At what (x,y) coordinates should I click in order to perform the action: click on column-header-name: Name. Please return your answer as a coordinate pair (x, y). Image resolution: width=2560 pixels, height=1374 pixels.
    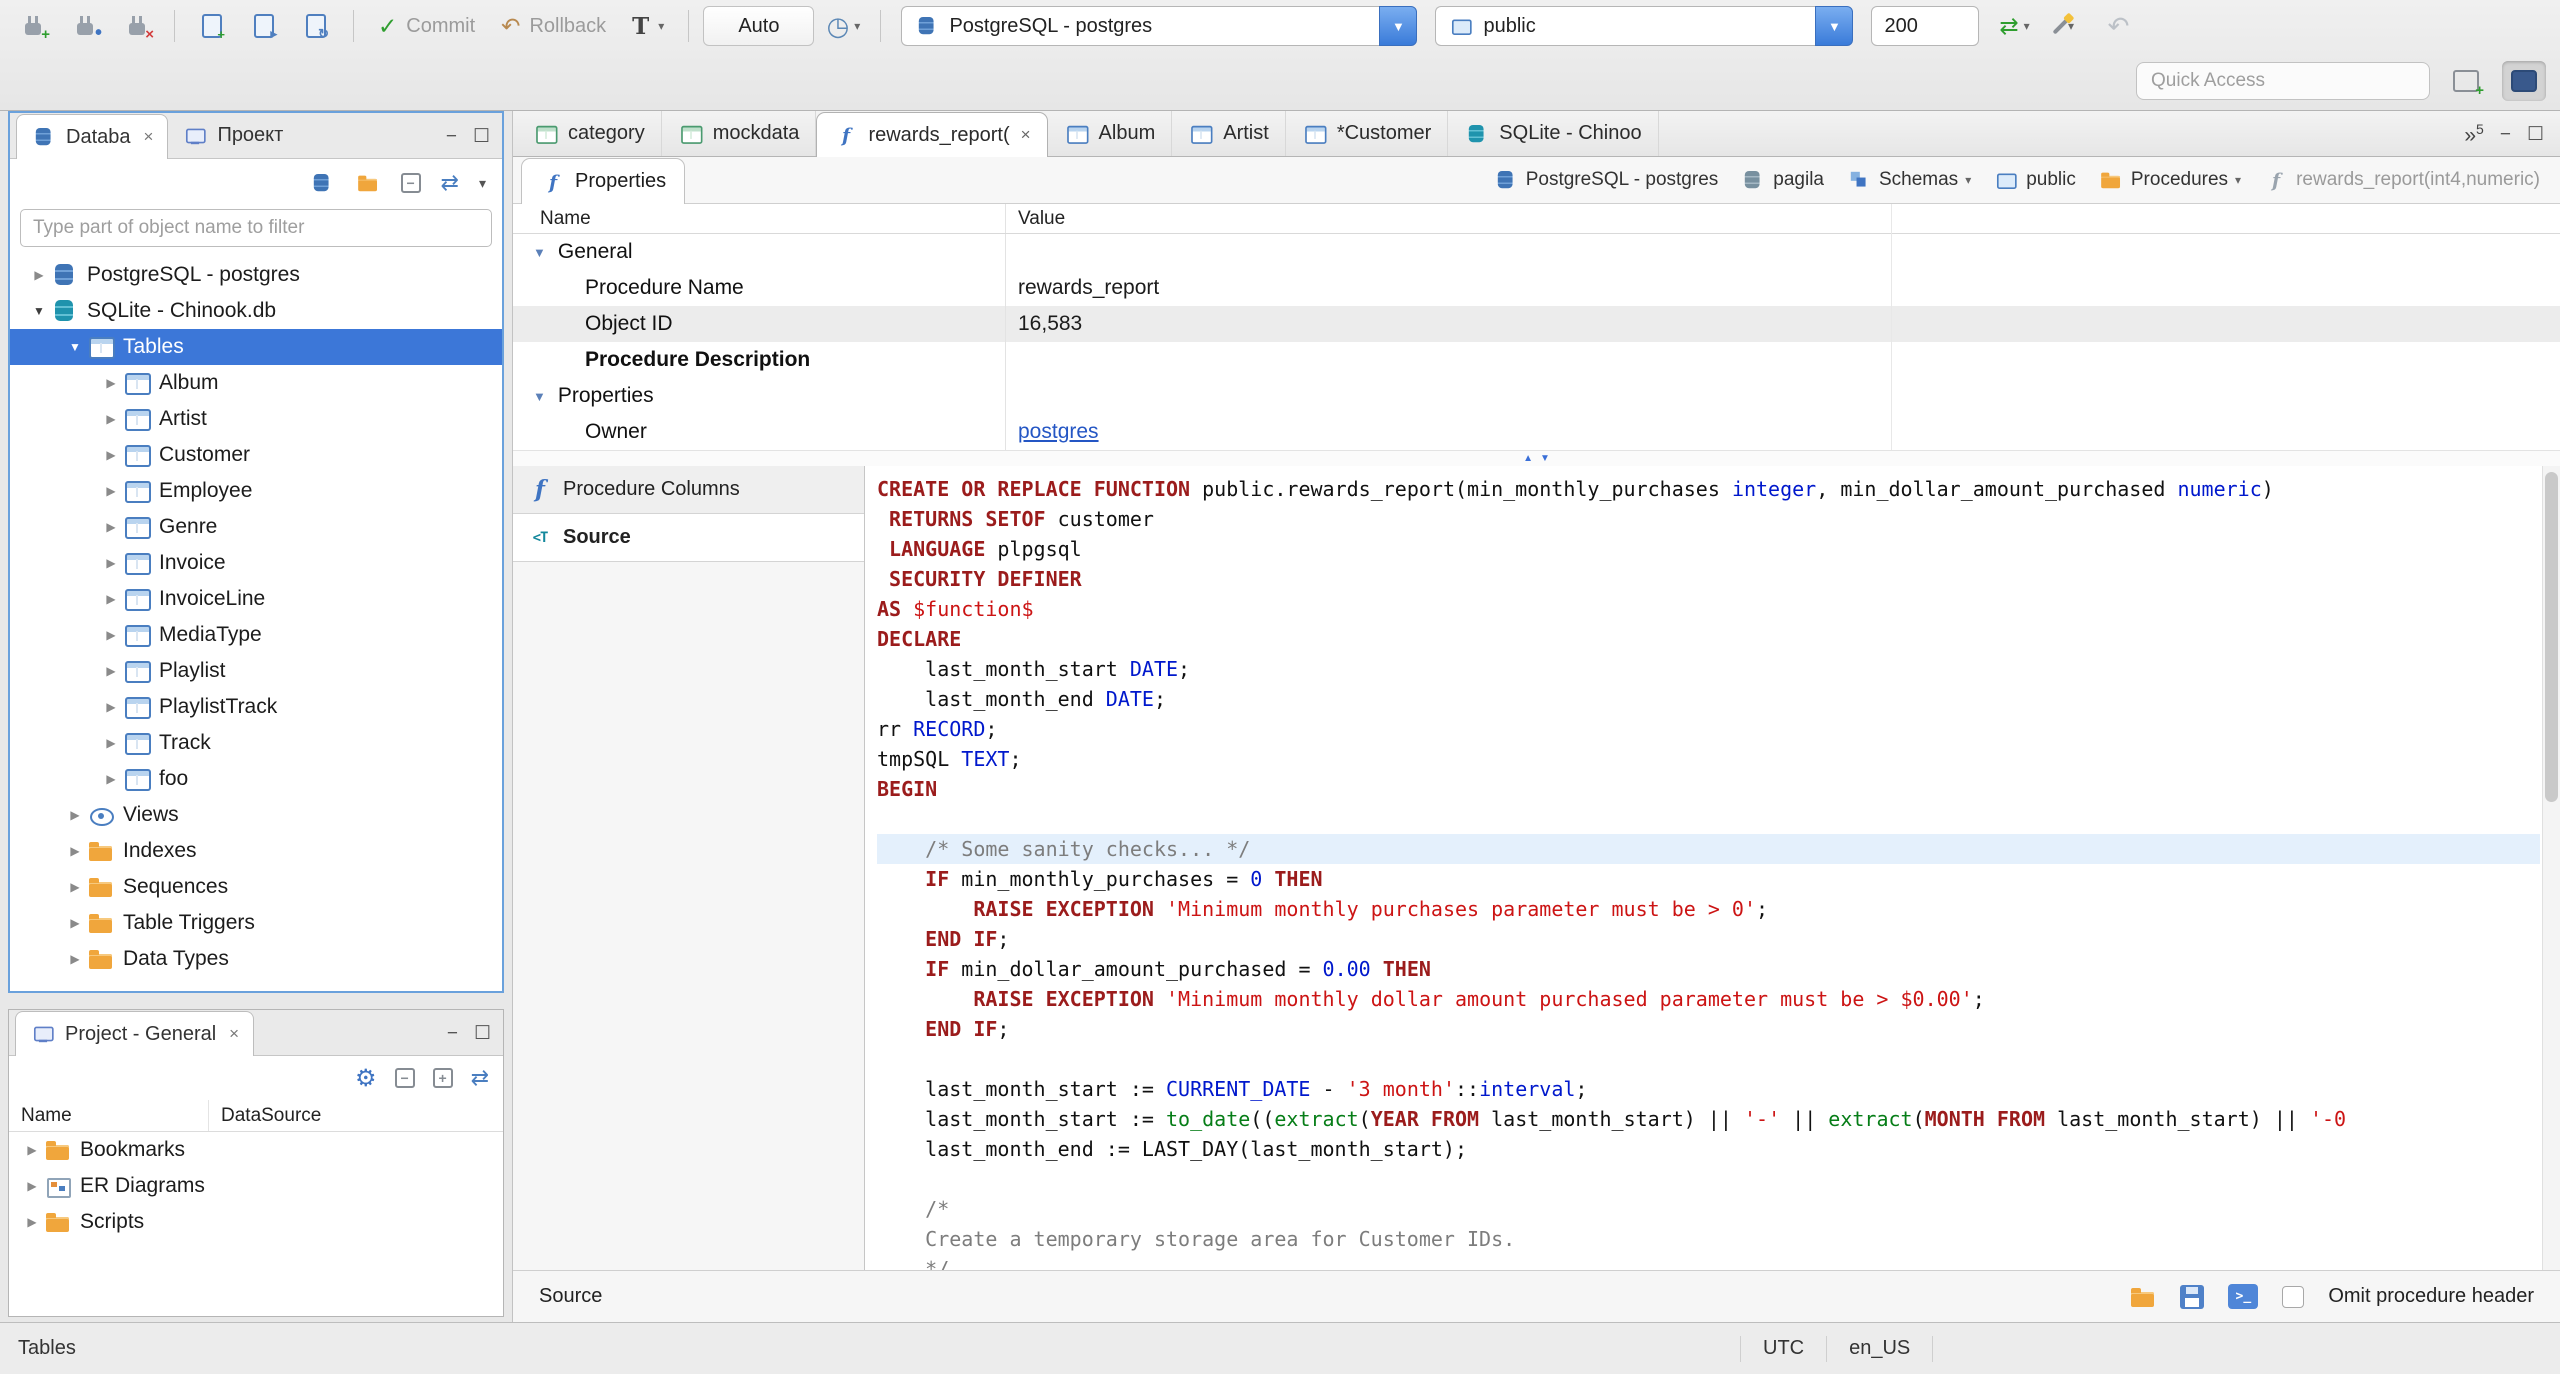
    Looking at the image, I should click on (109, 1115).